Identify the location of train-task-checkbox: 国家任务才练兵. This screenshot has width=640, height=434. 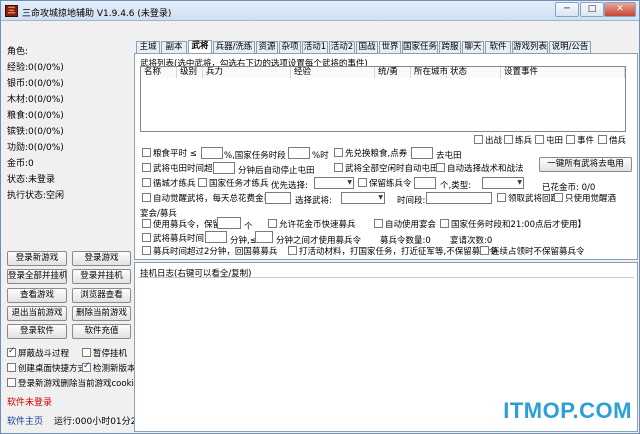
(233, 184).